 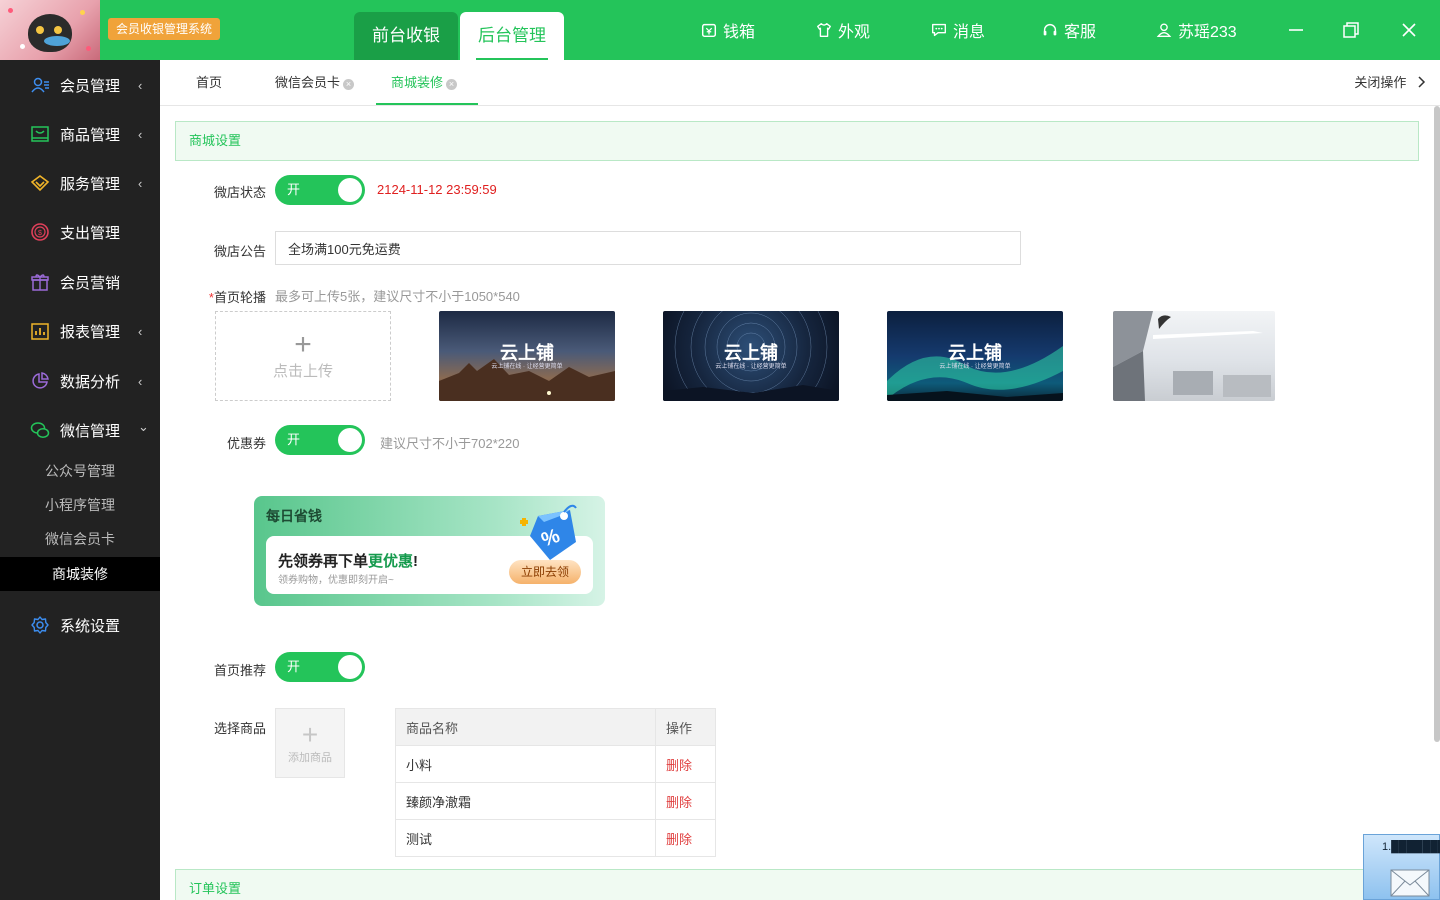 I want to click on minimize-icon, so click(x=1296, y=30).